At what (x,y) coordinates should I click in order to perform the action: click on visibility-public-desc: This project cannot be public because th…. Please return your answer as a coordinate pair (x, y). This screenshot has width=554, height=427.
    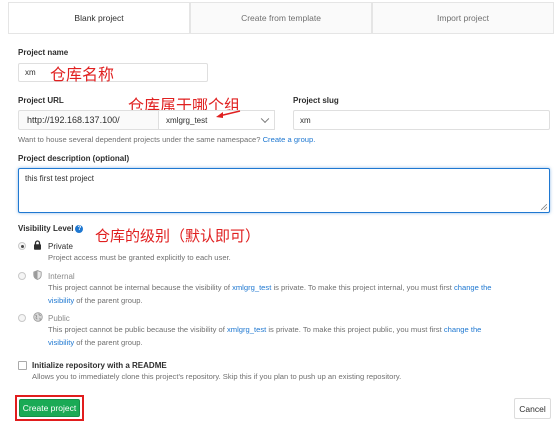
    Looking at the image, I should click on (298, 336).